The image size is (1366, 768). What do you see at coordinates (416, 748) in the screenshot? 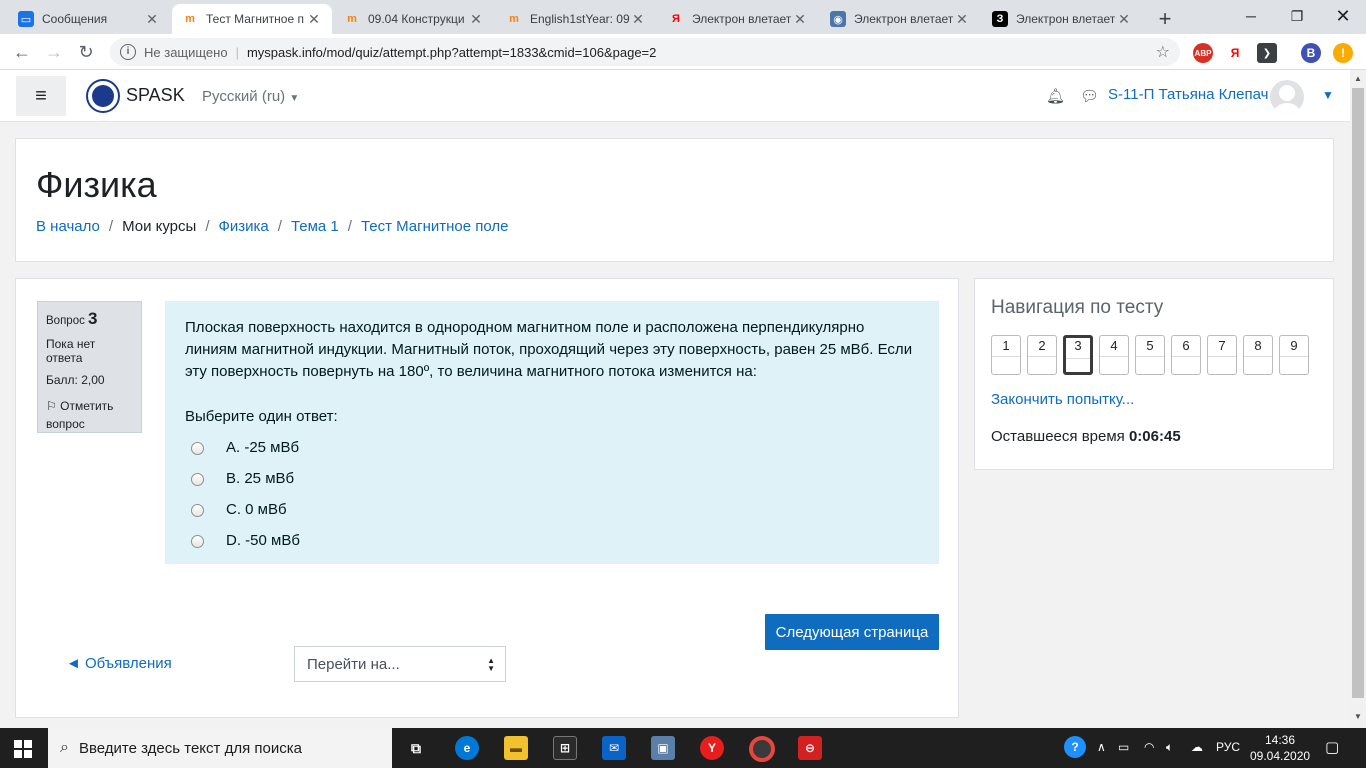
I see `task-view-icon: ⧉` at bounding box center [416, 748].